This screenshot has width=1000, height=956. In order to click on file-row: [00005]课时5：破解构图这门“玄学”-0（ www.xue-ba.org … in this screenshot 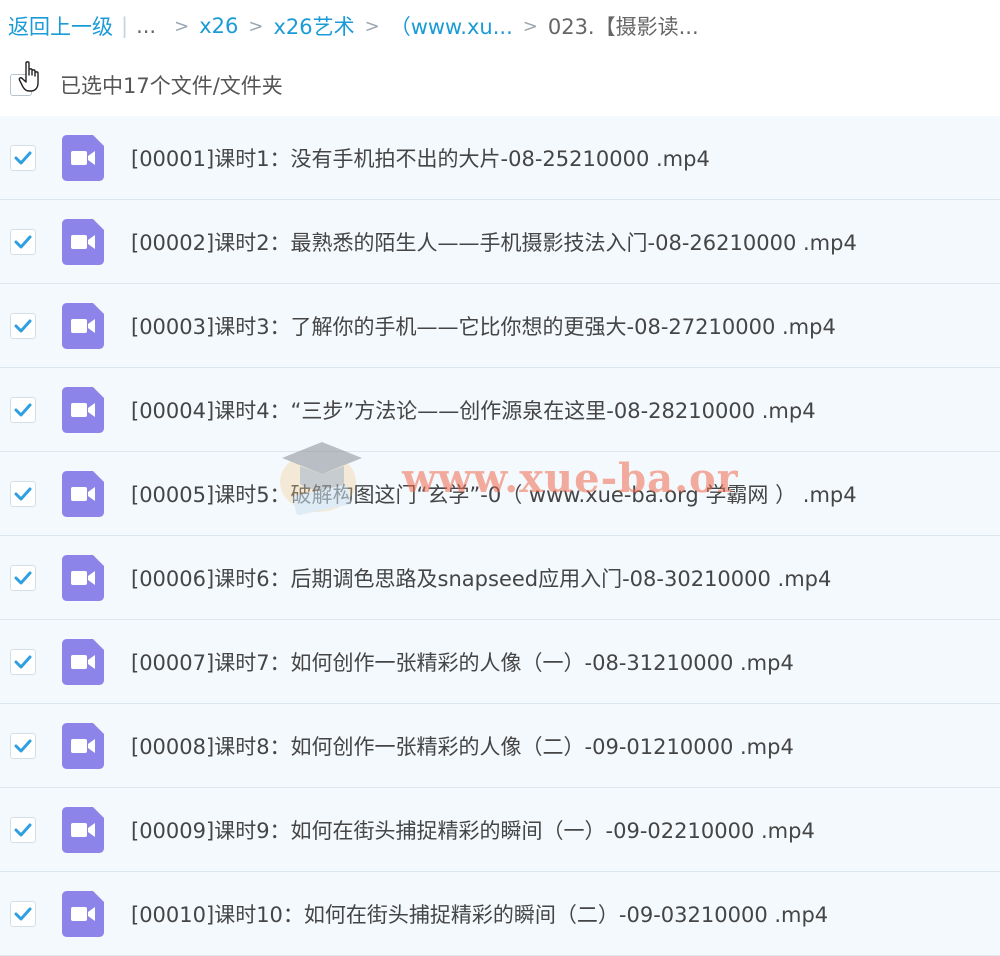, I will do `click(500, 494)`.